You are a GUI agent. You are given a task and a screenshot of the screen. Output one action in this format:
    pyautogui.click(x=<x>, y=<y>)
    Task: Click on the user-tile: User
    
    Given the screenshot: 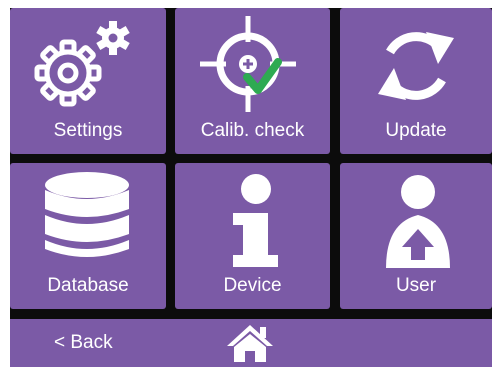 What is the action you would take?
    pyautogui.click(x=416, y=236)
    